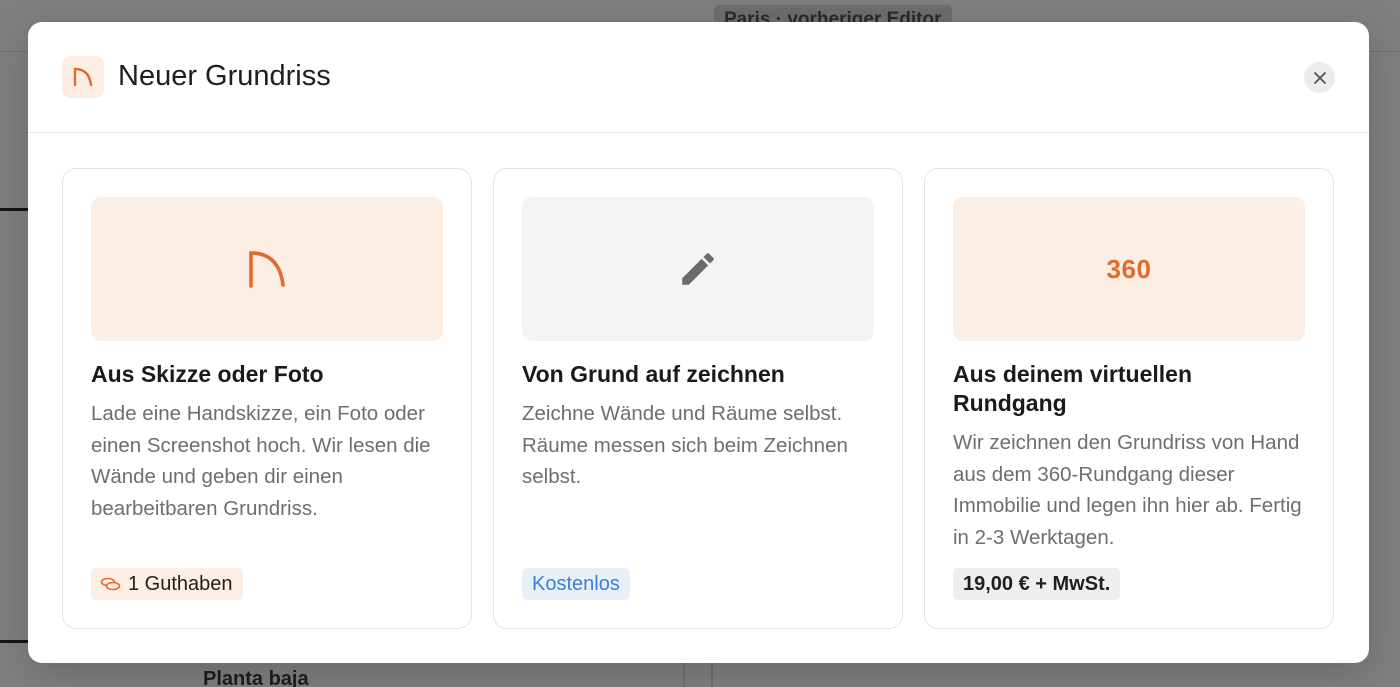  I want to click on badge-label: 1 Guthaben, so click(180, 584).